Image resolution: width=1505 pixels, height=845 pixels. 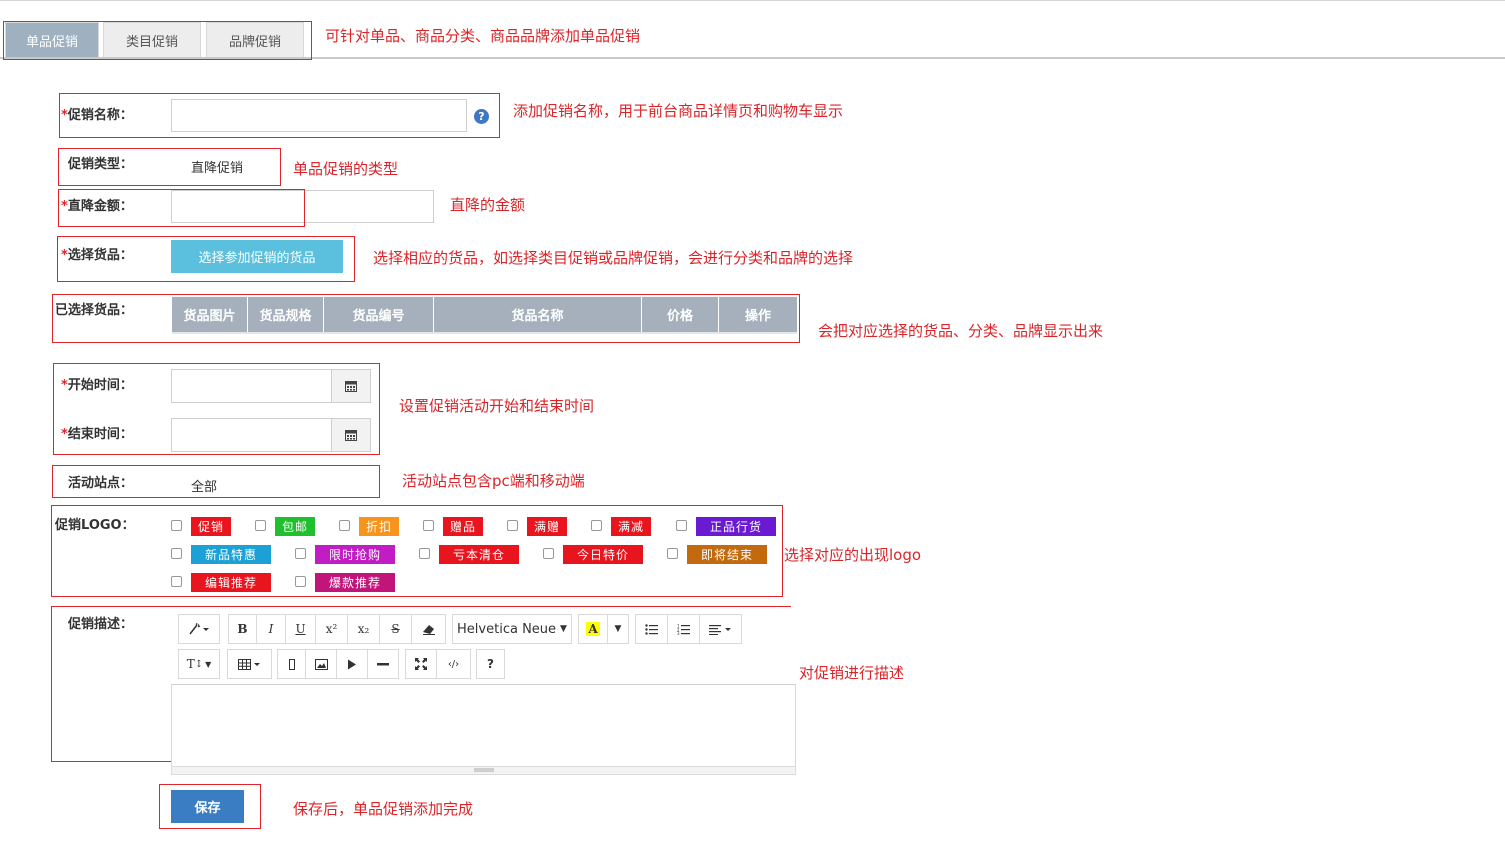 I want to click on promotion-name-input, so click(x=319, y=115).